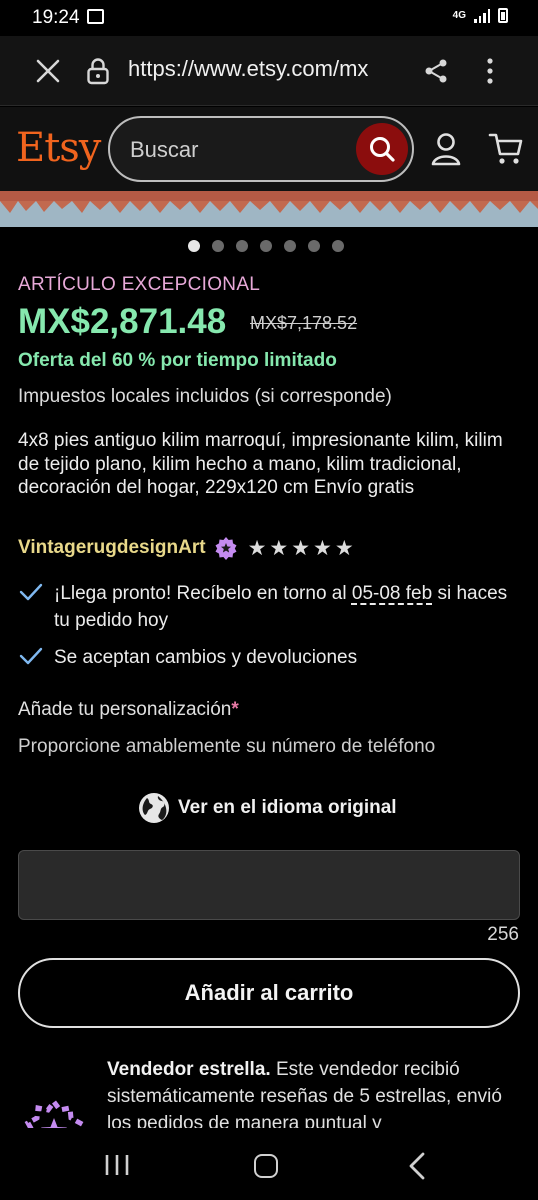 The height and width of the screenshot is (1200, 538). I want to click on seller-row: VintagerugdesignArt ★ ★ ★ ★ ★, so click(186, 548).